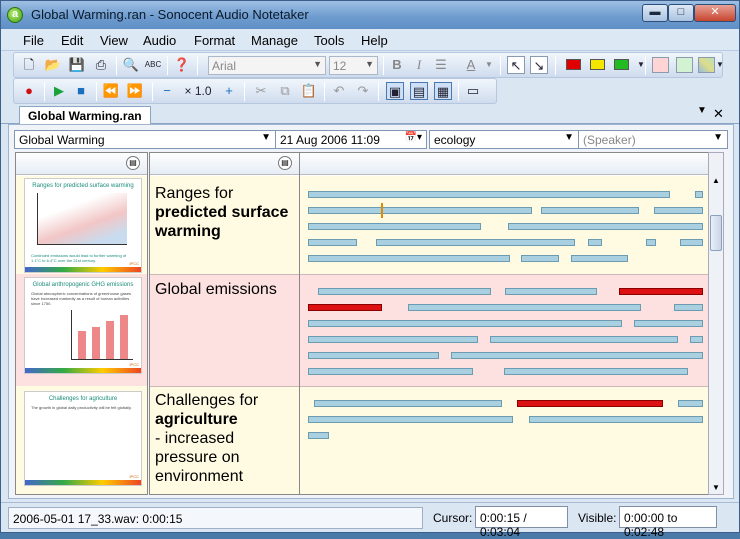 Image resolution: width=740 pixels, height=539 pixels. Describe the element at coordinates (621, 64) in the screenshot. I see `green-highlight-icon` at that location.